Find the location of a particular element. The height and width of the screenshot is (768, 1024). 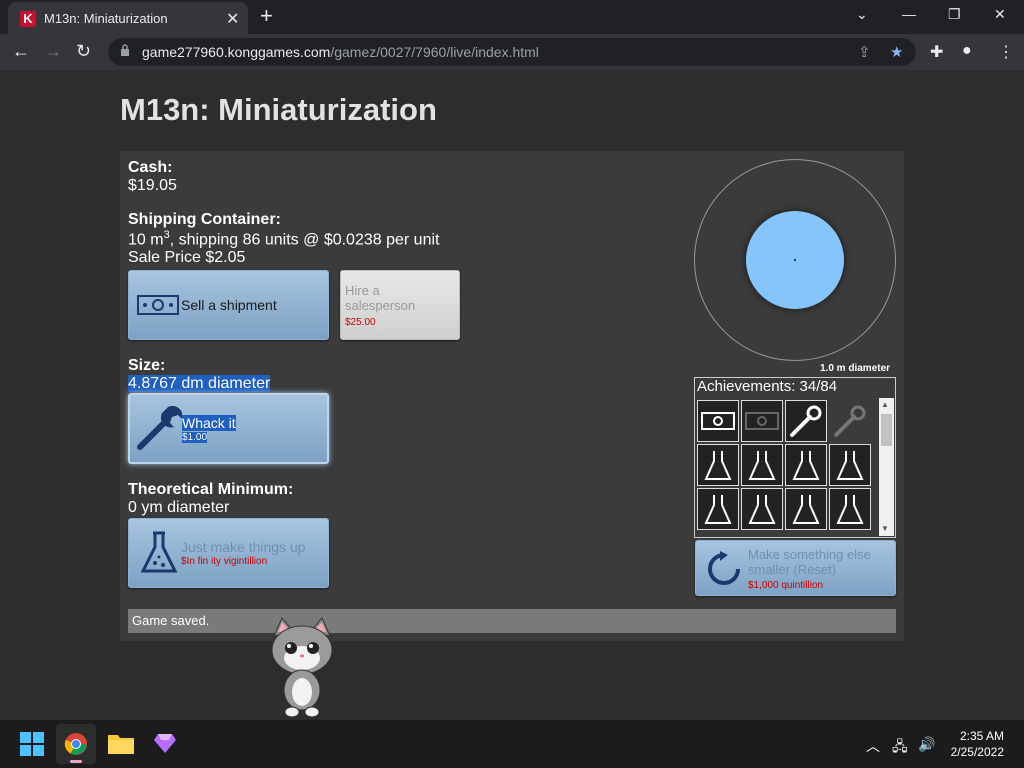

new-tab-icon: + is located at coordinates (266, 16).